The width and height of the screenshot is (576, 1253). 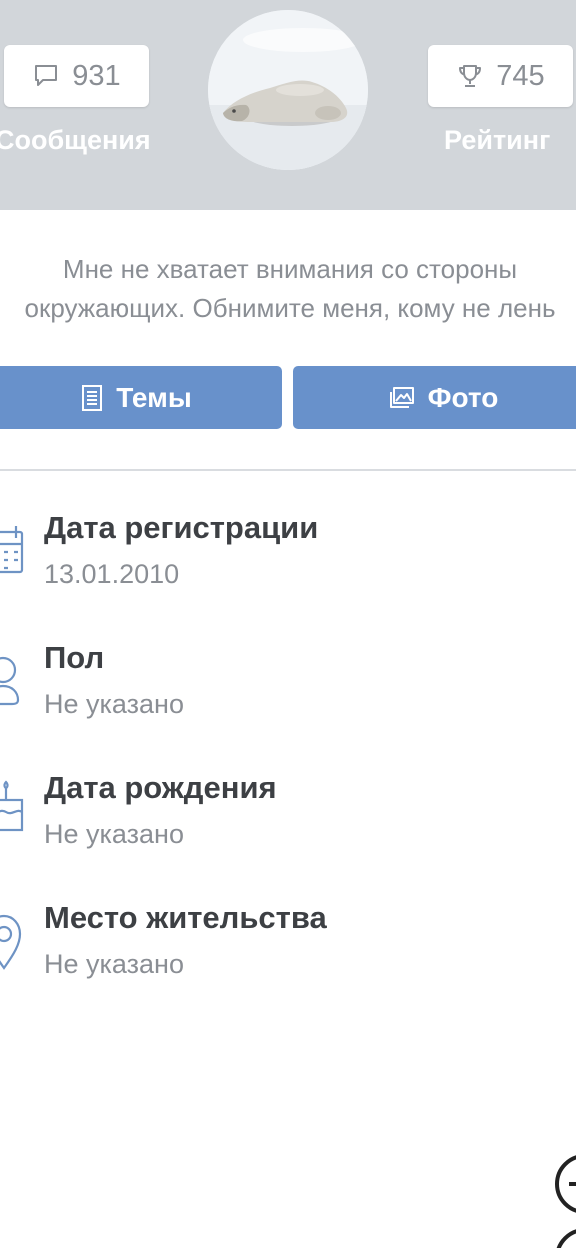 I want to click on rating-count: 745, so click(x=520, y=75).